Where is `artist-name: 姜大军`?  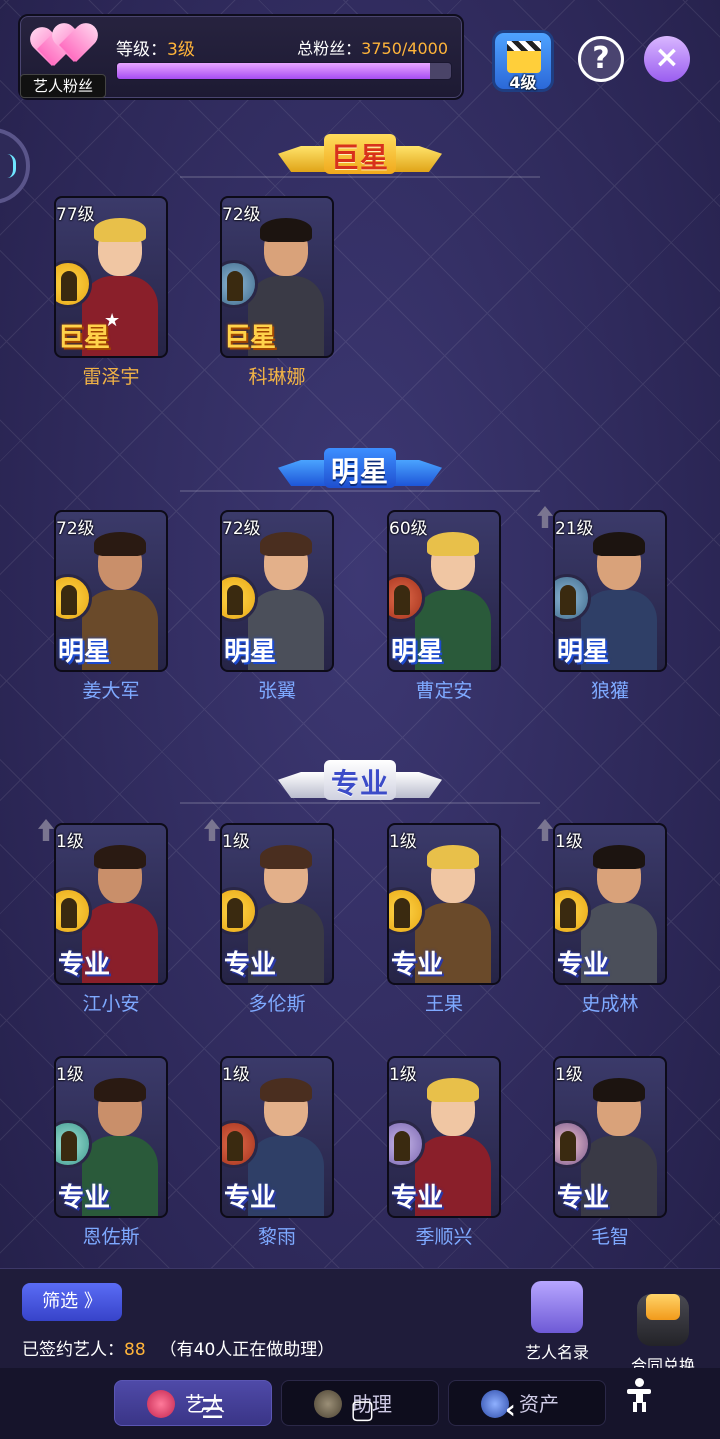 artist-name: 姜大军 is located at coordinates (111, 689).